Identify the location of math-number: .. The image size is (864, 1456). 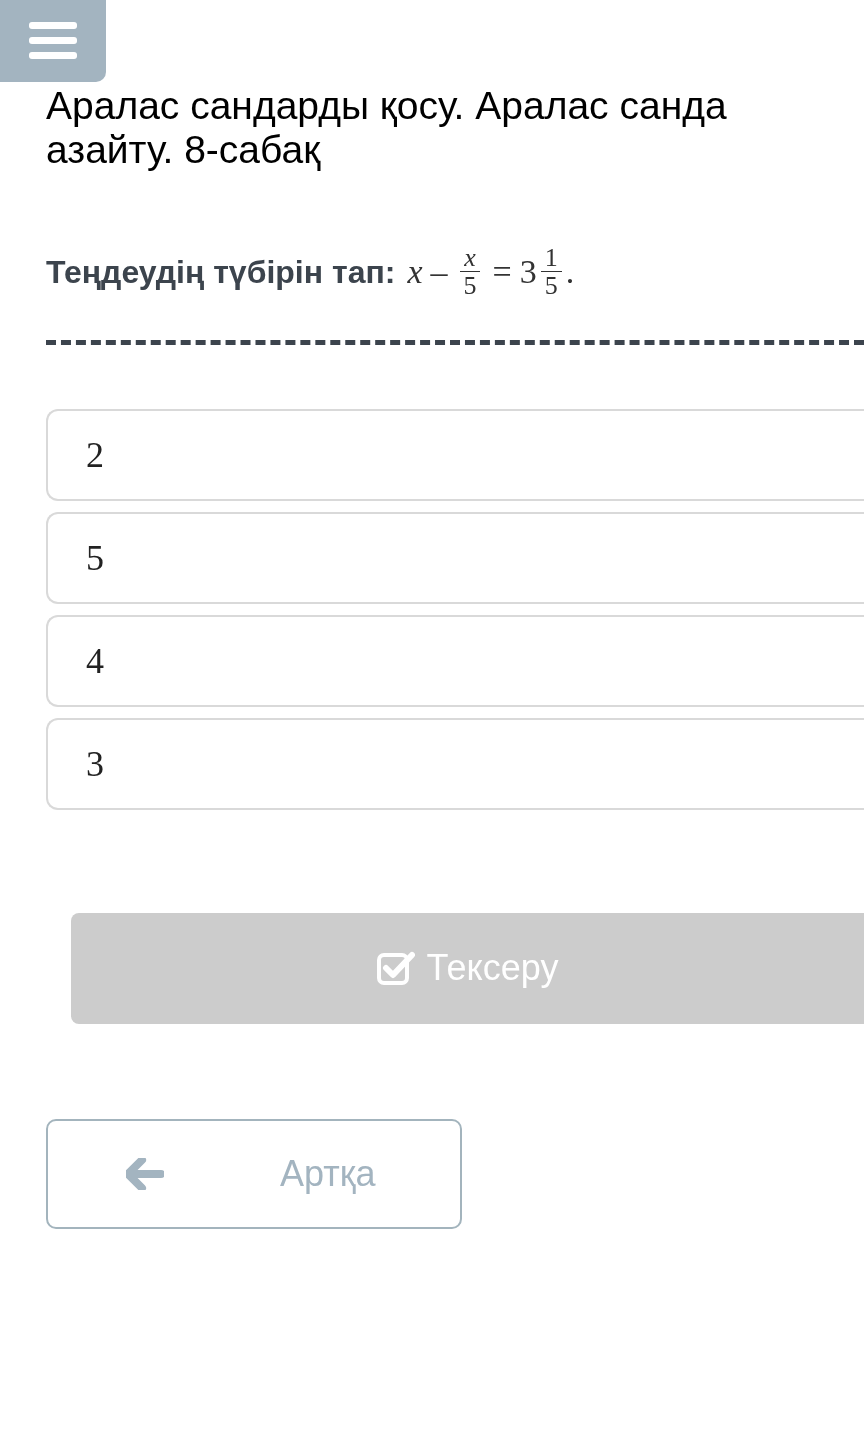
(570, 272).